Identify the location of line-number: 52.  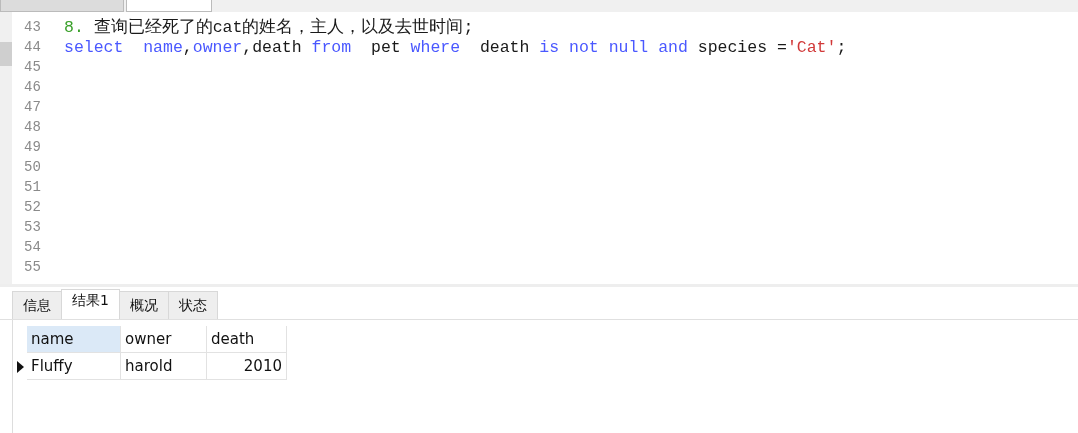
(32, 207).